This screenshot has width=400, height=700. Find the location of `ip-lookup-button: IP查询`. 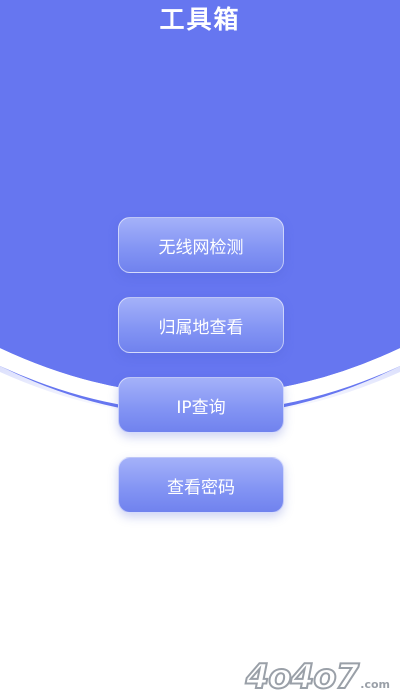

ip-lookup-button: IP查询 is located at coordinates (201, 405).